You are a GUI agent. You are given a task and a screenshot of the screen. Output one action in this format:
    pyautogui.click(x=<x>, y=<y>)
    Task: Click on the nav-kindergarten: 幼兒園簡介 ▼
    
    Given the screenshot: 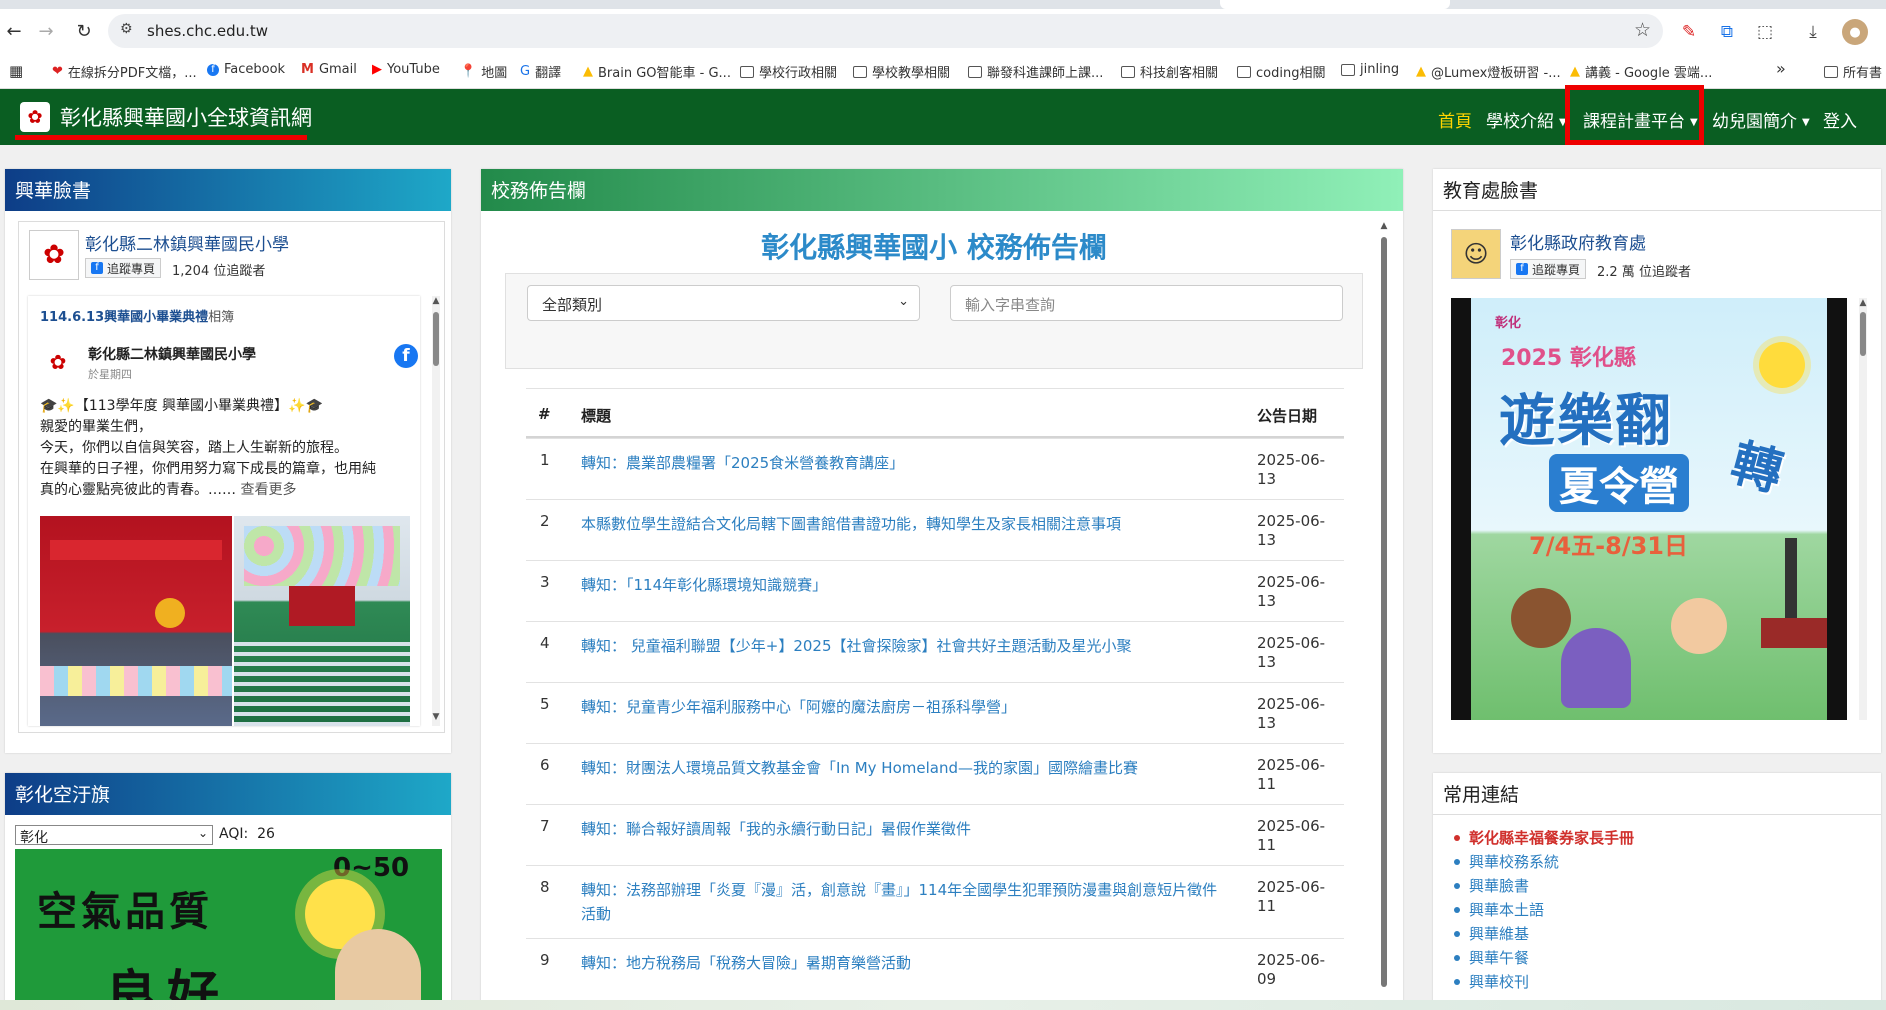 What is the action you would take?
    pyautogui.click(x=1761, y=119)
    